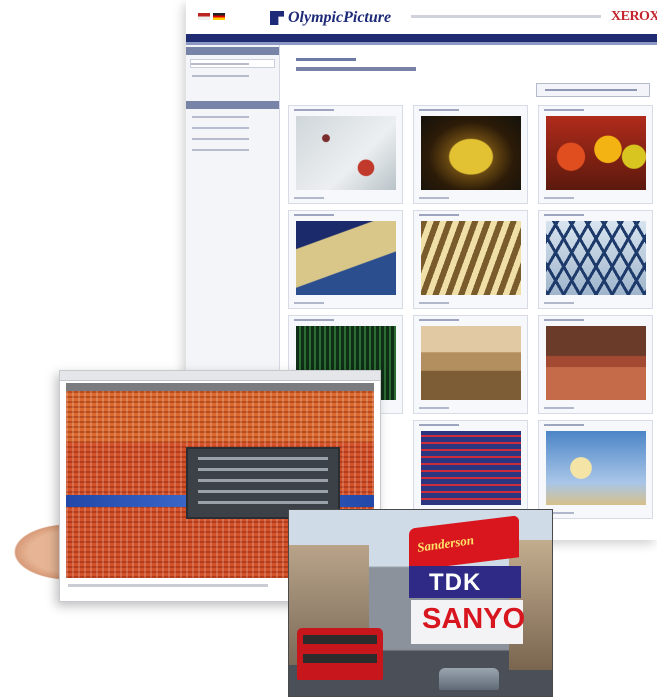 This screenshot has width=657, height=697. Describe the element at coordinates (340, 654) in the screenshot. I see `red-bus` at that location.